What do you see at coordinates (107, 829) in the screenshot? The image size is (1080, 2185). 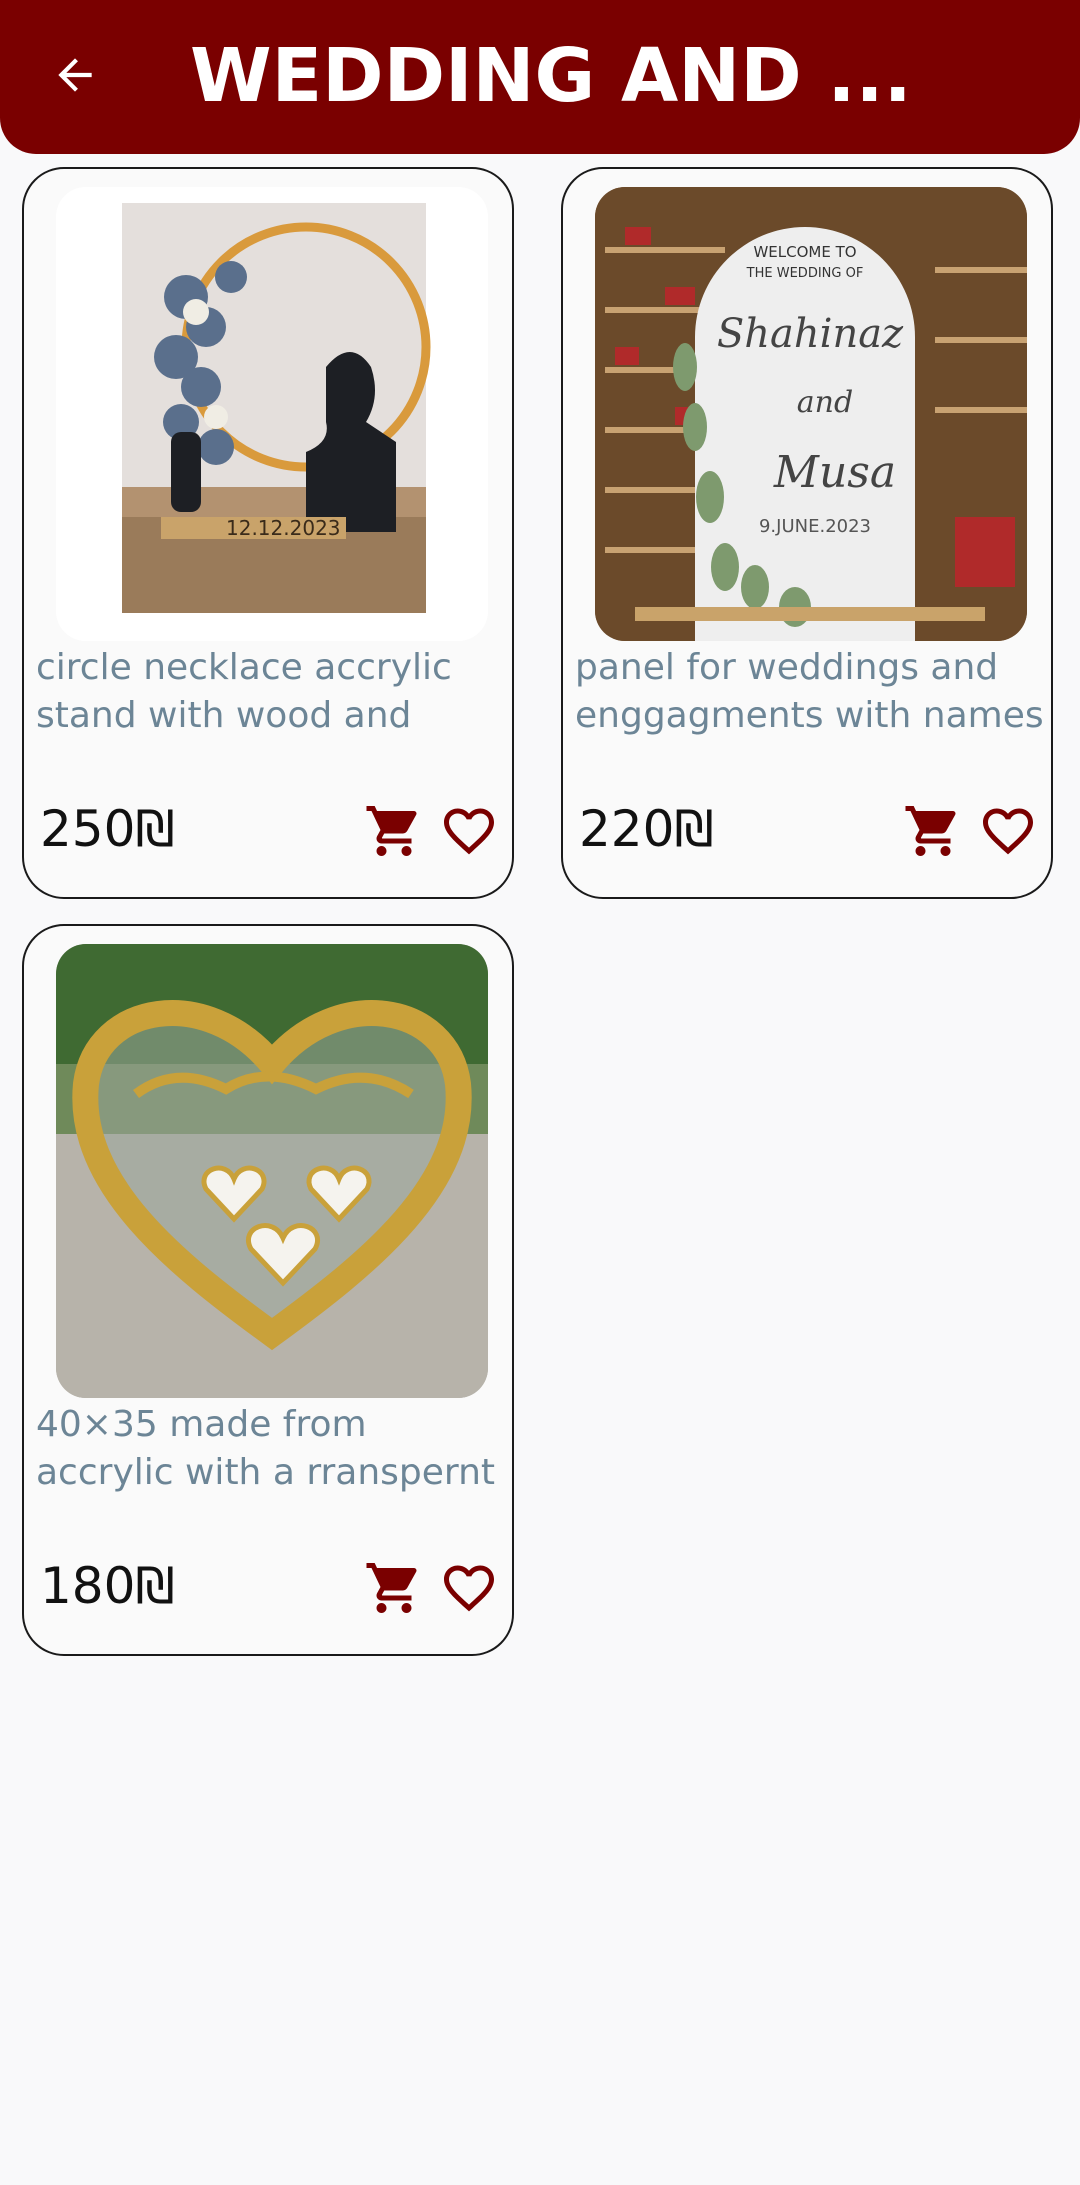 I see `product-price: 250₪` at bounding box center [107, 829].